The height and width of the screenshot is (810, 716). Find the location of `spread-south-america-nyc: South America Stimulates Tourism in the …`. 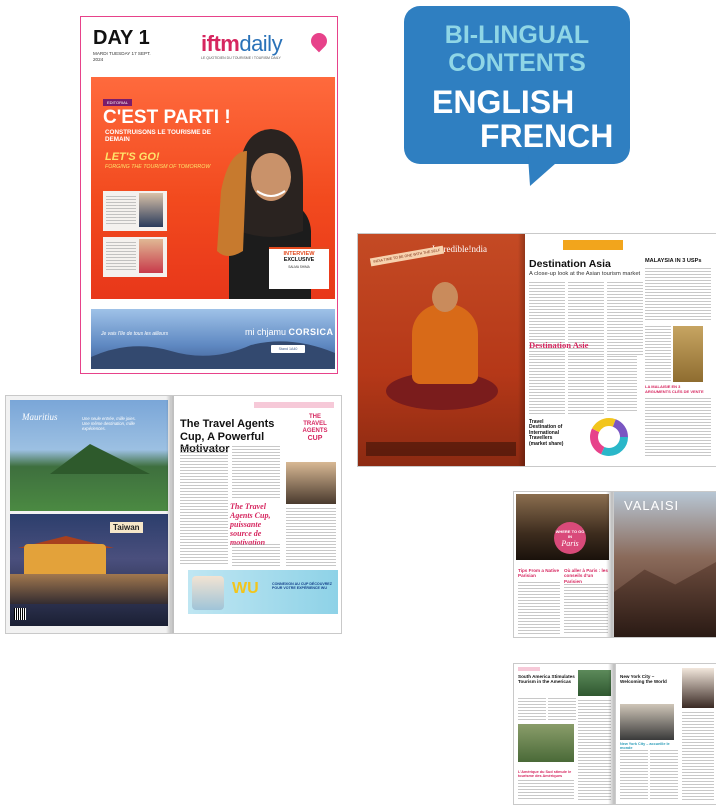

spread-south-america-nyc: South America Stimulates Tourism in the … is located at coordinates (615, 734).